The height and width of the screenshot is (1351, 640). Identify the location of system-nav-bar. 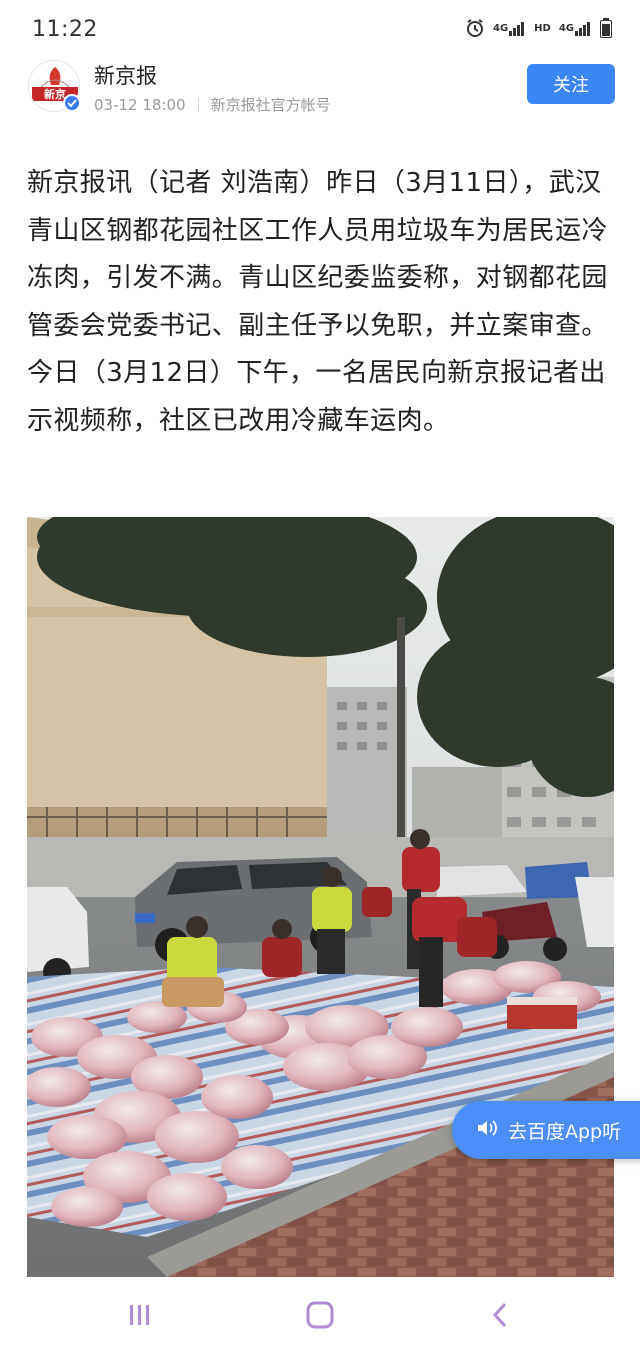
(320, 1315).